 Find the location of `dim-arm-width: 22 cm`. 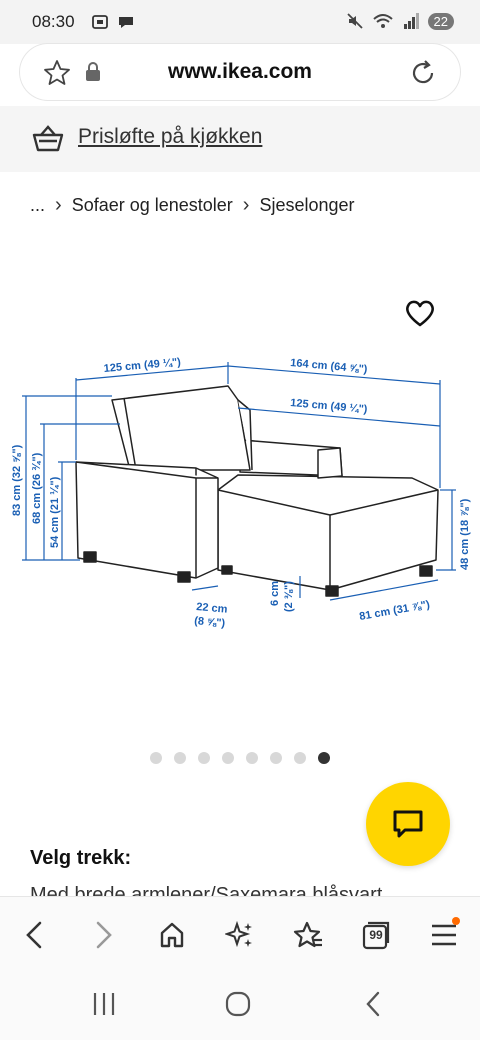

dim-arm-width: 22 cm is located at coordinates (212, 608).